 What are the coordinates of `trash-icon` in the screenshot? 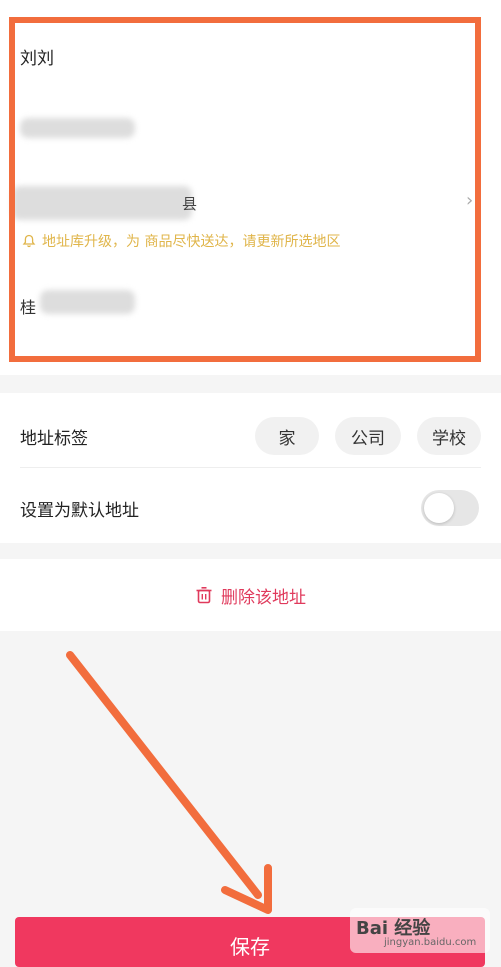 It's located at (204, 595).